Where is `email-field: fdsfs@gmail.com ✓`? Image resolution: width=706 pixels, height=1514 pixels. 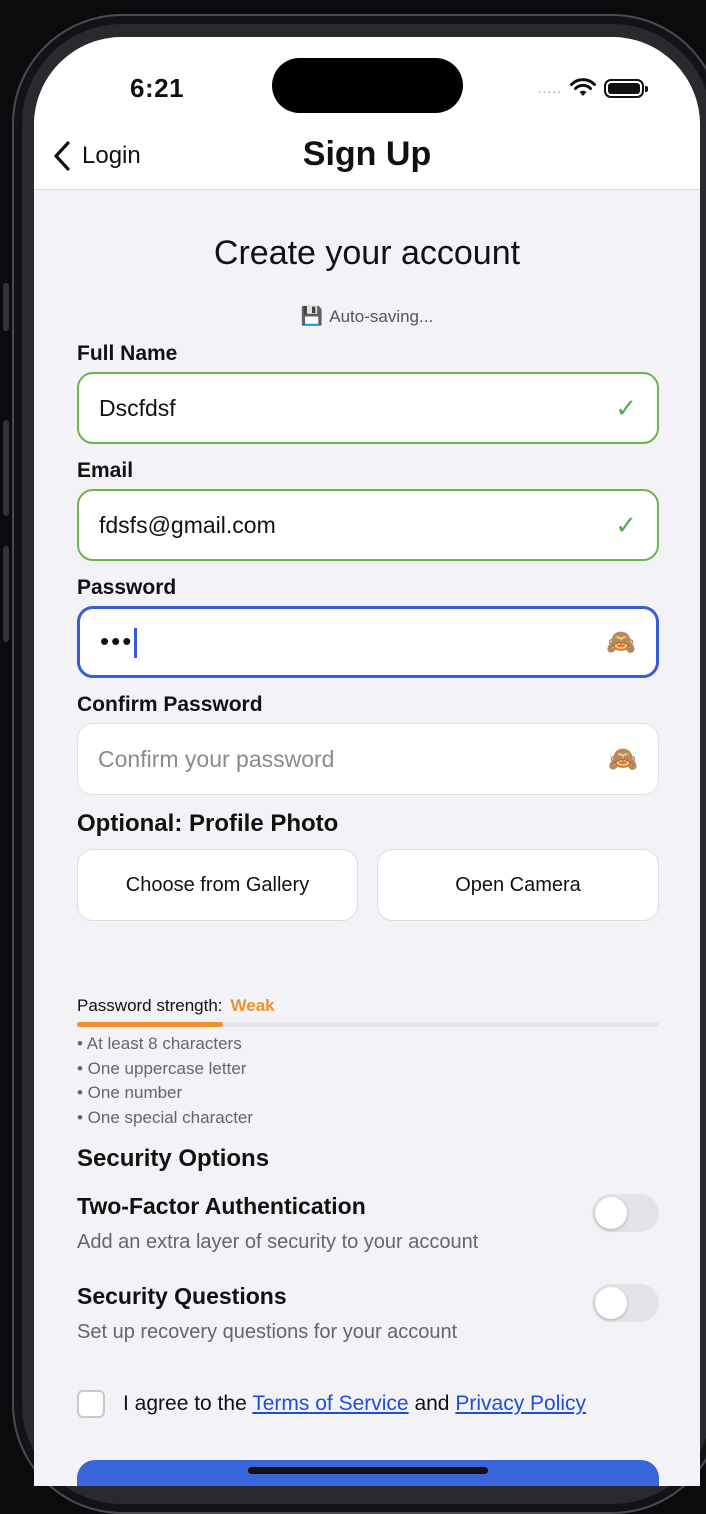
email-field: fdsfs@gmail.com ✓ is located at coordinates (368, 525).